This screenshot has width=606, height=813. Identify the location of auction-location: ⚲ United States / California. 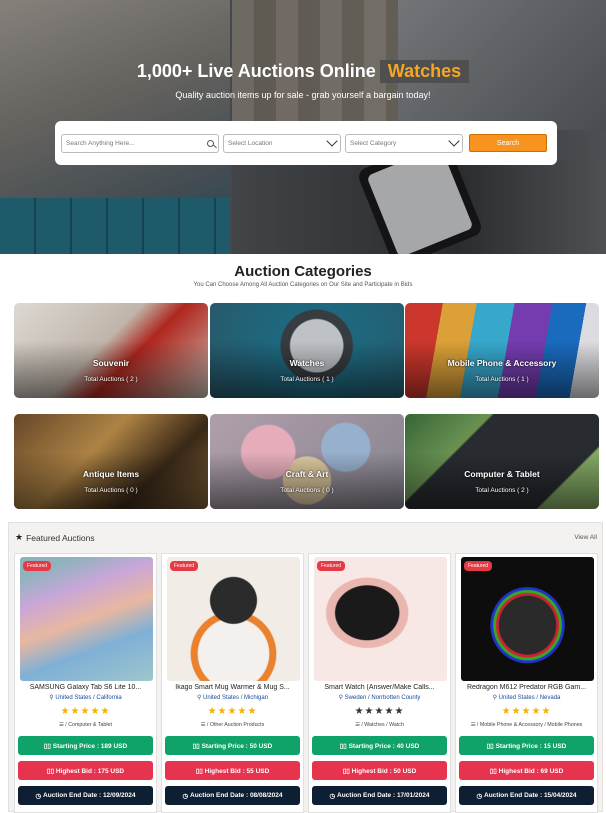
(85, 698).